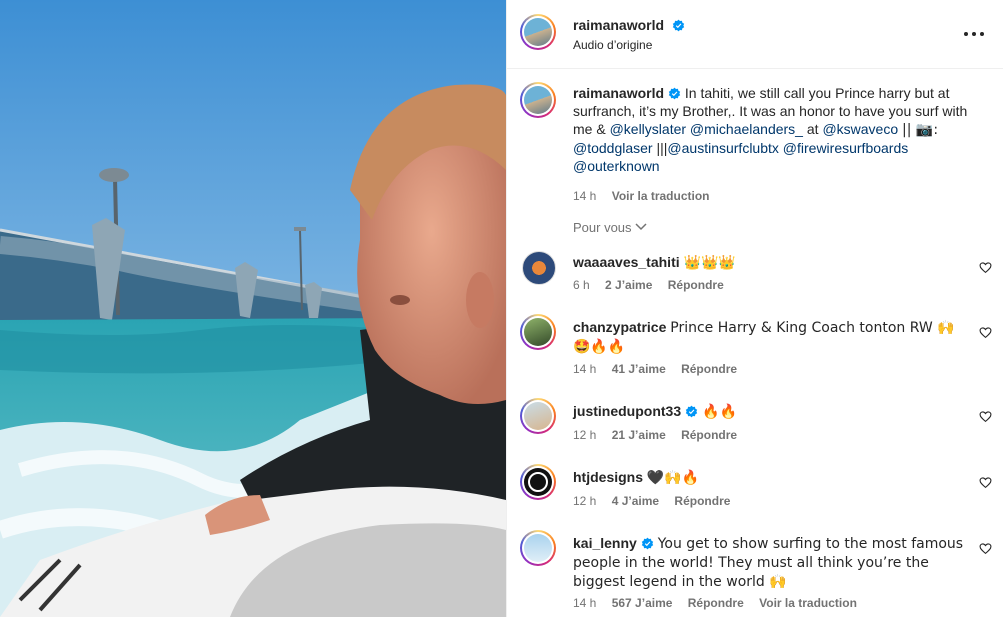  I want to click on more-horizontal-icon, so click(974, 34).